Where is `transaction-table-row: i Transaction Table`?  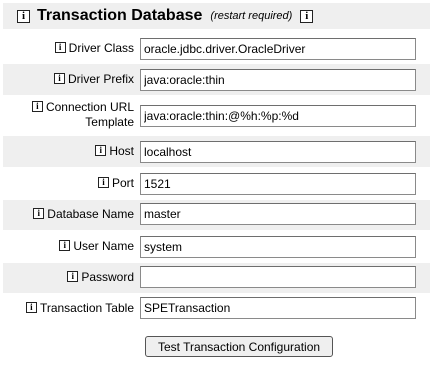
transaction-table-row: i Transaction Table is located at coordinates (216, 309).